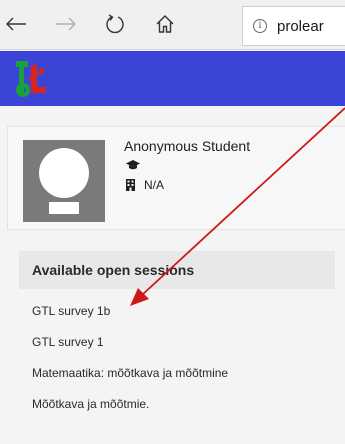  I want to click on avatar-body-shape, so click(64, 208).